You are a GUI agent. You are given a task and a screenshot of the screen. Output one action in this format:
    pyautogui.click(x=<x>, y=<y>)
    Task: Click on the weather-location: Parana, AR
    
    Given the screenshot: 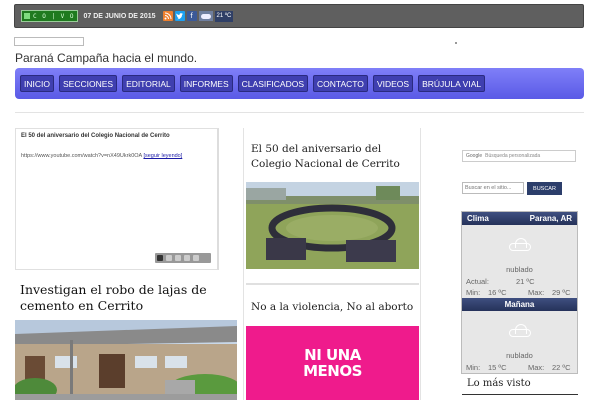 What is the action you would take?
    pyautogui.click(x=550, y=218)
    